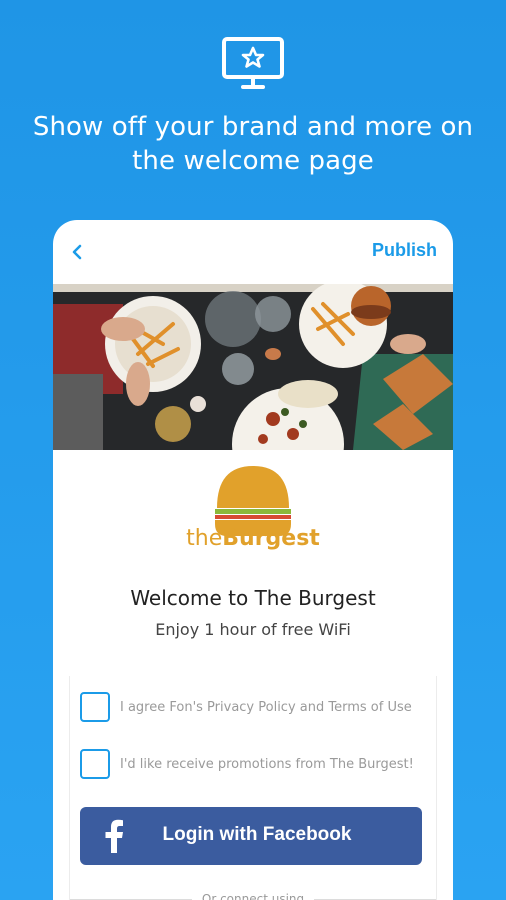 The image size is (506, 900). I want to click on or-connect-label: Or connect using, so click(253, 896).